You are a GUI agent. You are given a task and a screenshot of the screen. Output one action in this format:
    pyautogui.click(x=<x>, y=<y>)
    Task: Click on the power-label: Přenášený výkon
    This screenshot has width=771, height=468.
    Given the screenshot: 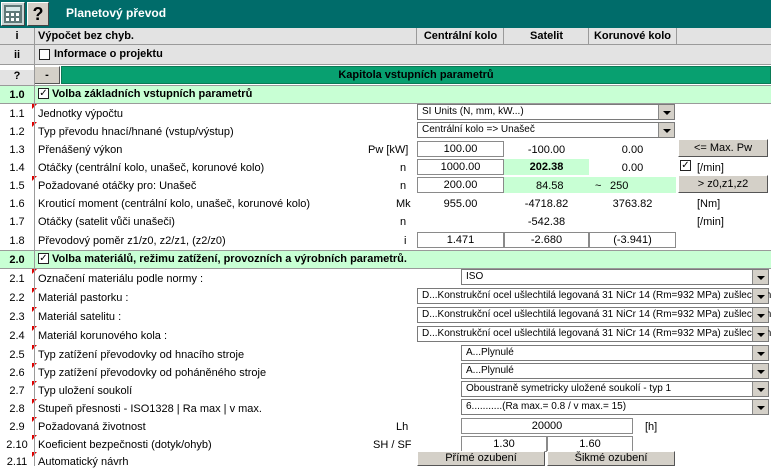 What is the action you would take?
    pyautogui.click(x=80, y=150)
    